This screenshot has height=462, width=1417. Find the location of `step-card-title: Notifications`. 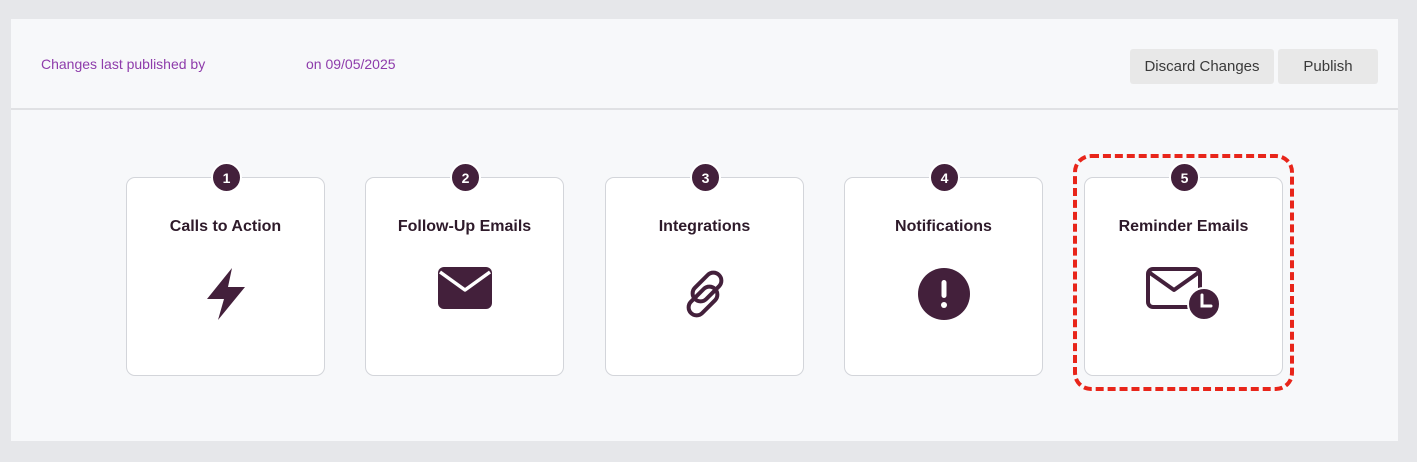

step-card-title: Notifications is located at coordinates (943, 226).